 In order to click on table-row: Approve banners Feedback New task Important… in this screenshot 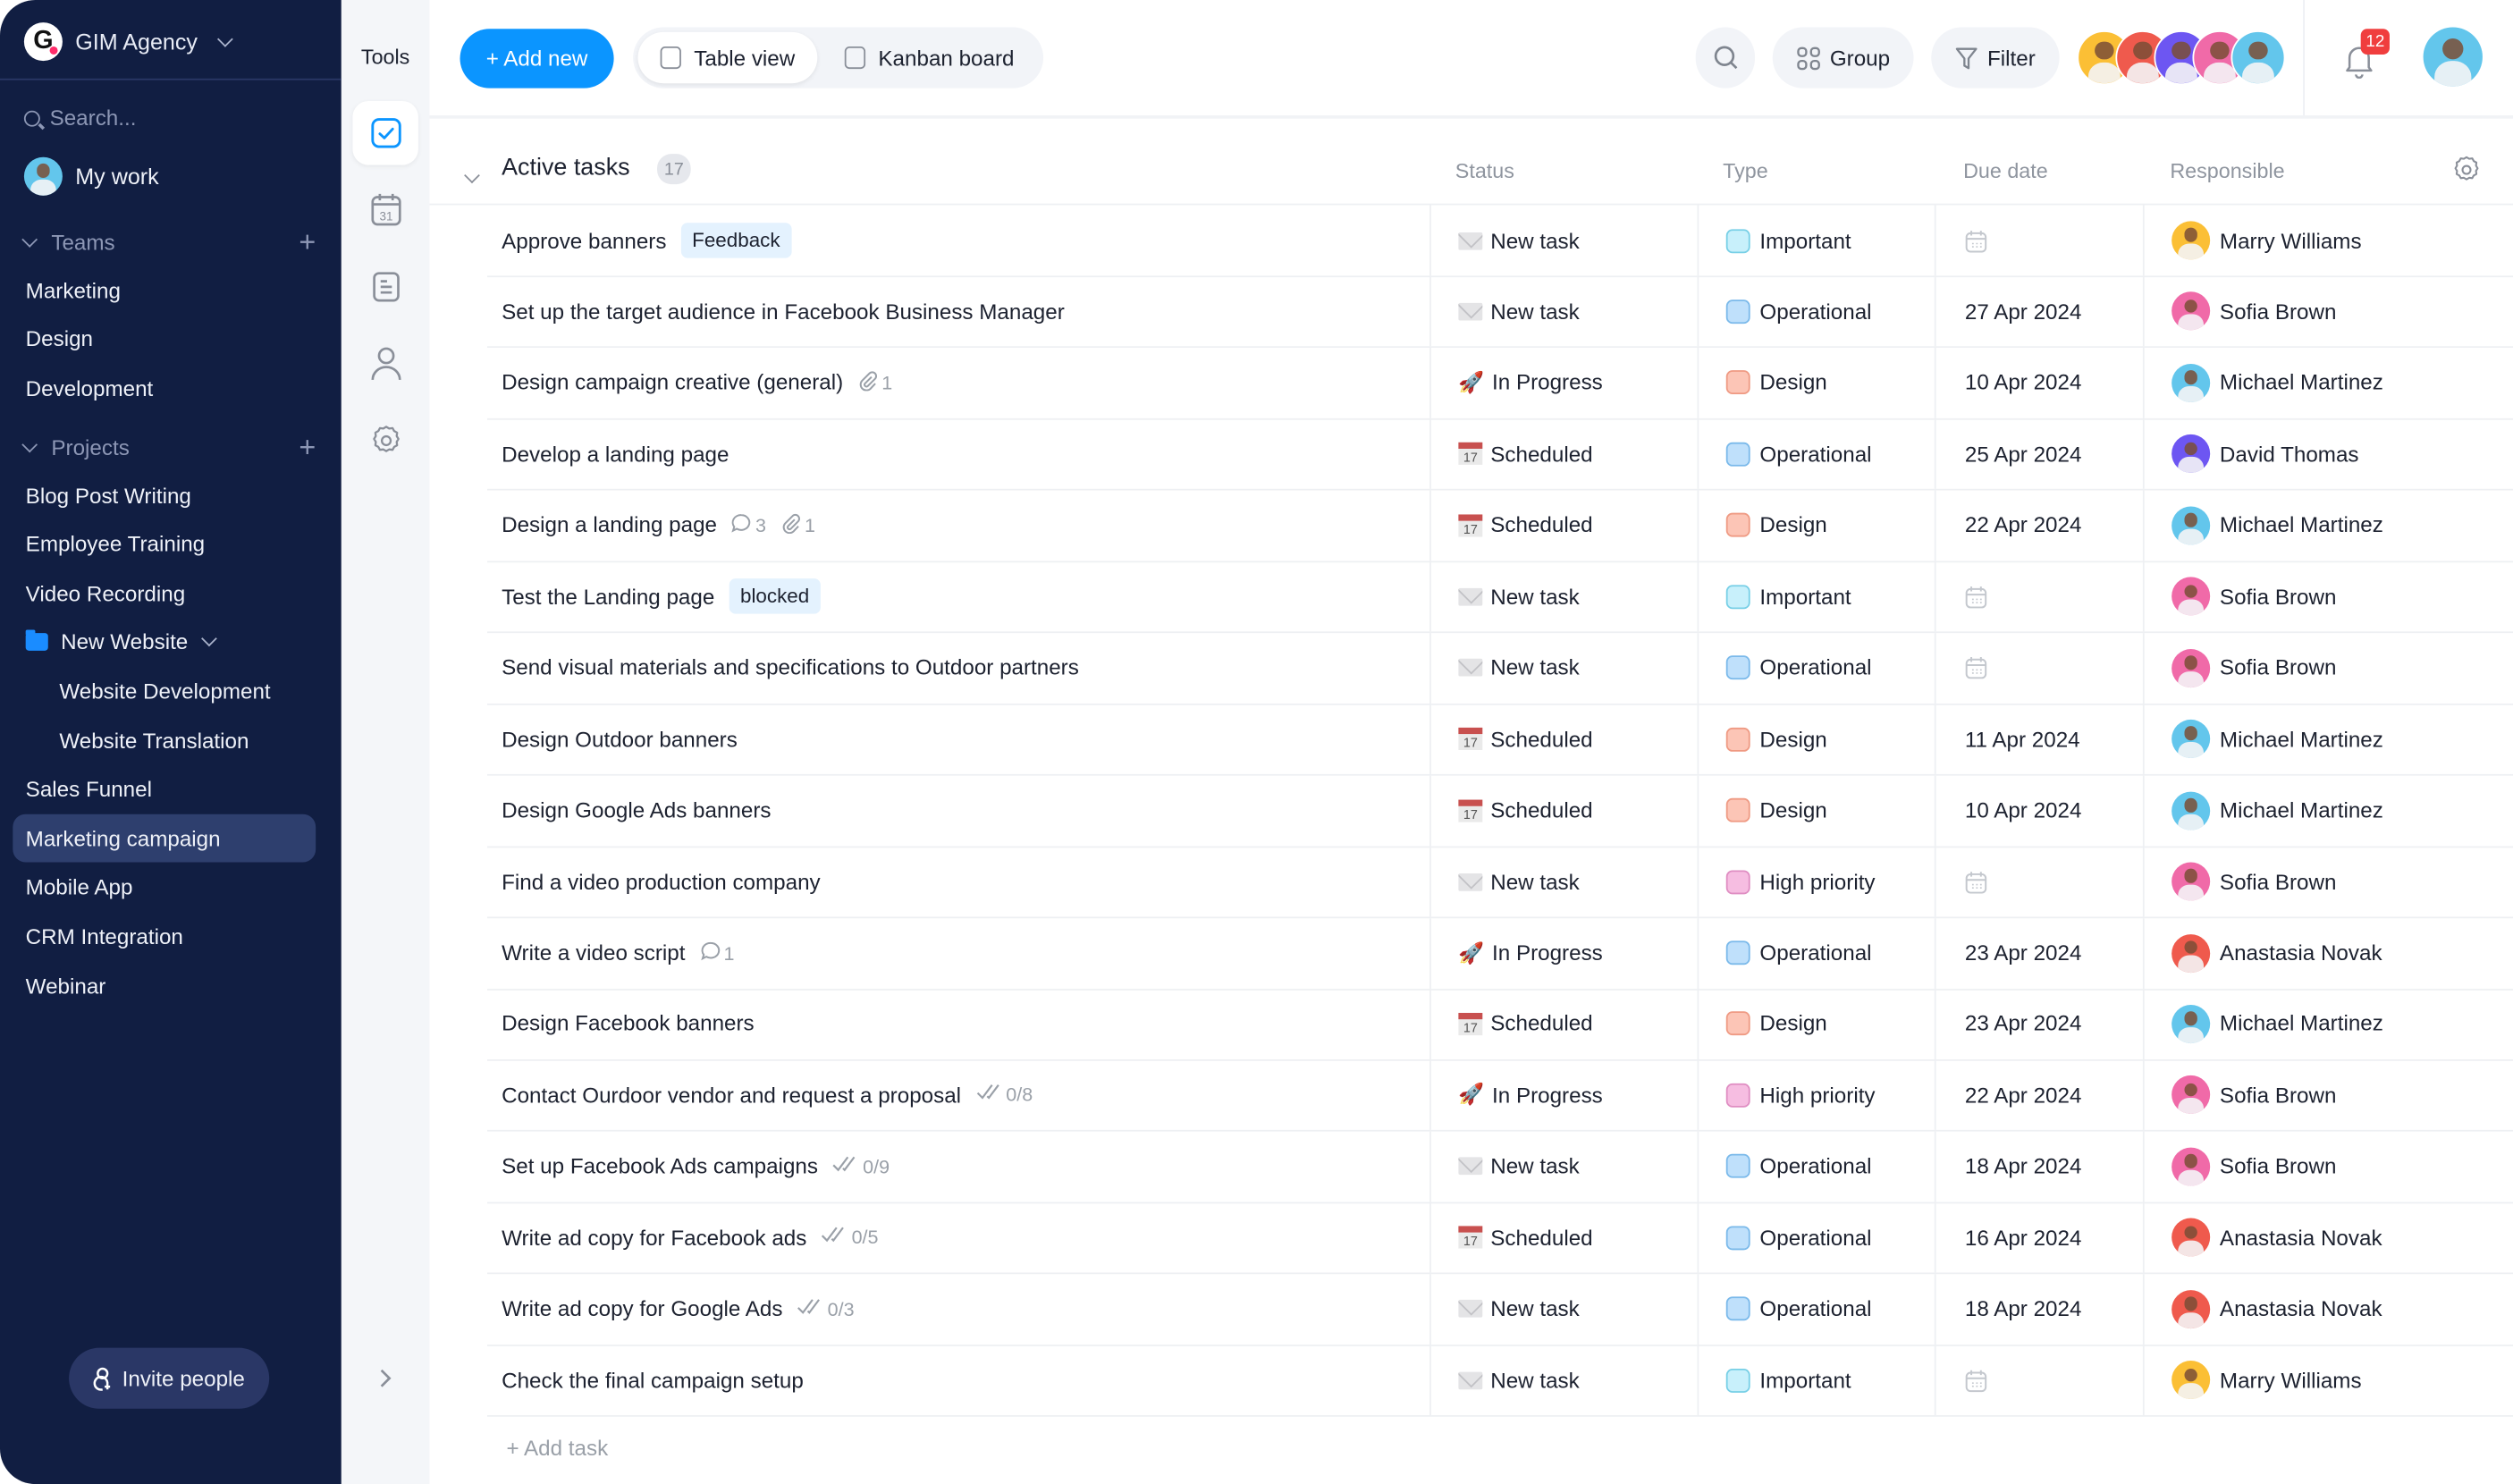, I will do `click(1499, 241)`.